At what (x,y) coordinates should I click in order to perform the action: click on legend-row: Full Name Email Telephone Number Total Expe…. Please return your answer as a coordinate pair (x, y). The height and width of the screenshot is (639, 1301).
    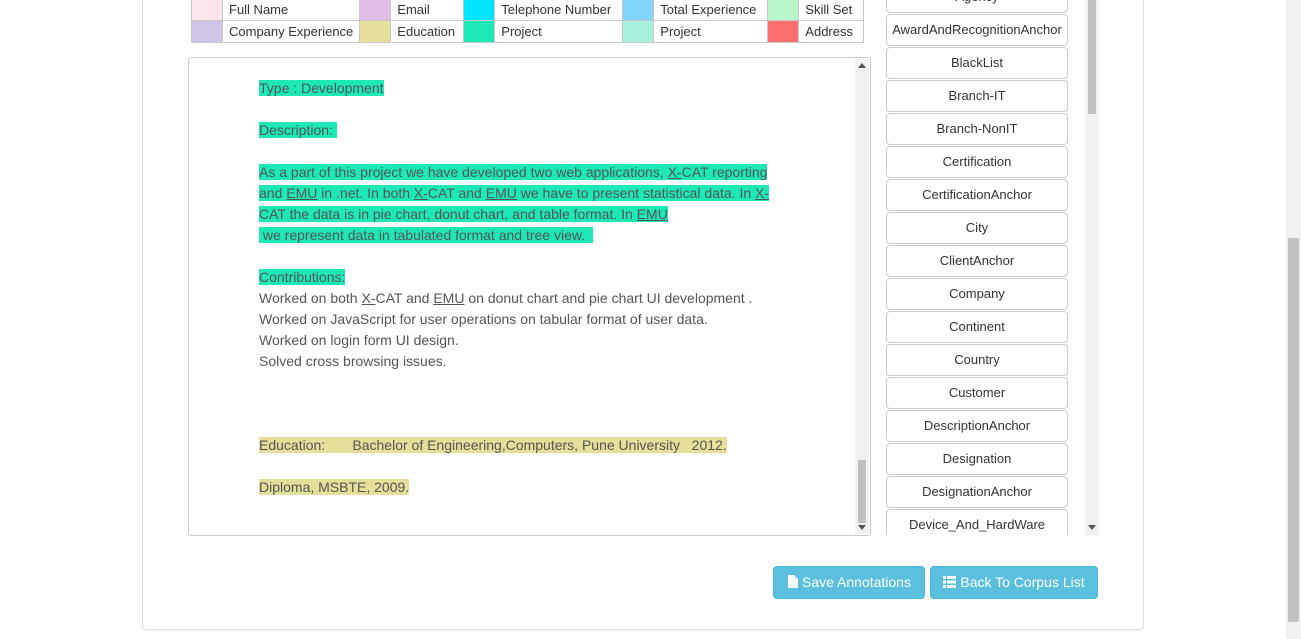
    Looking at the image, I should click on (528, 10).